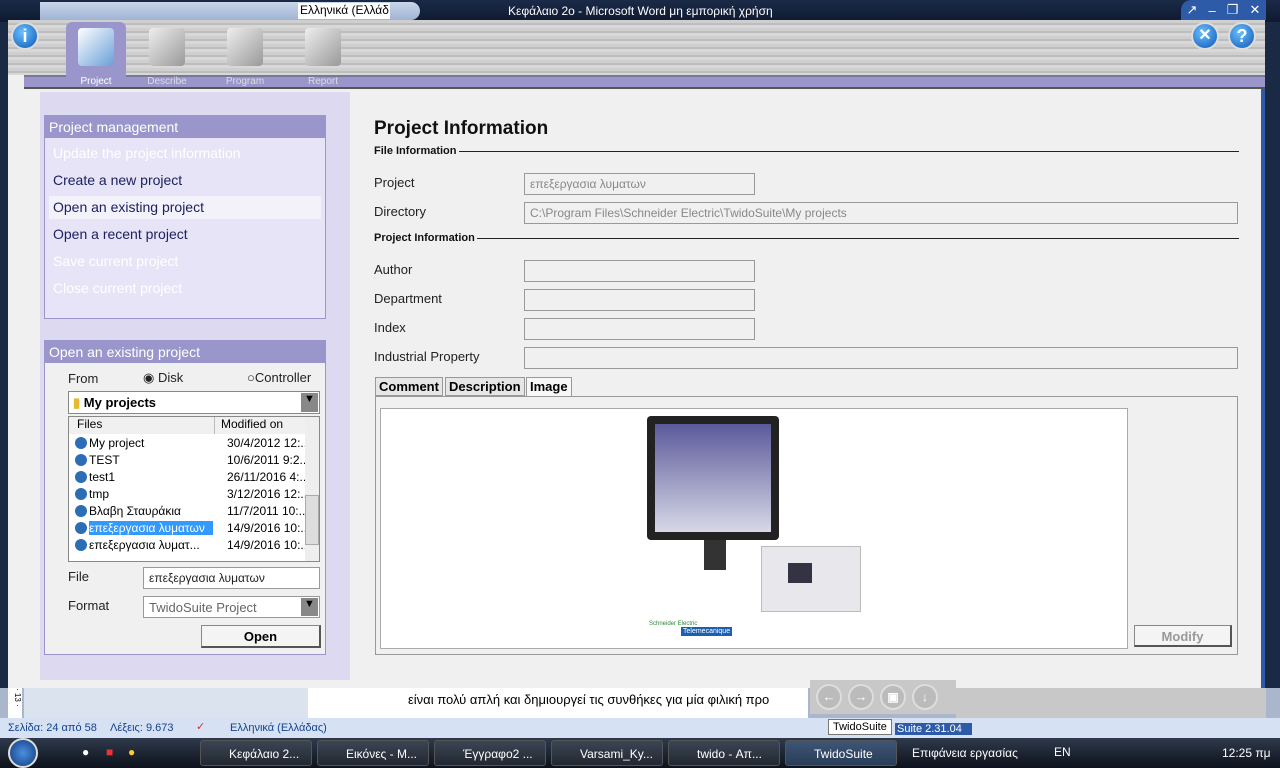 The height and width of the screenshot is (768, 1280). Describe the element at coordinates (400, 211) in the screenshot. I see `directory-label: Directory` at that location.